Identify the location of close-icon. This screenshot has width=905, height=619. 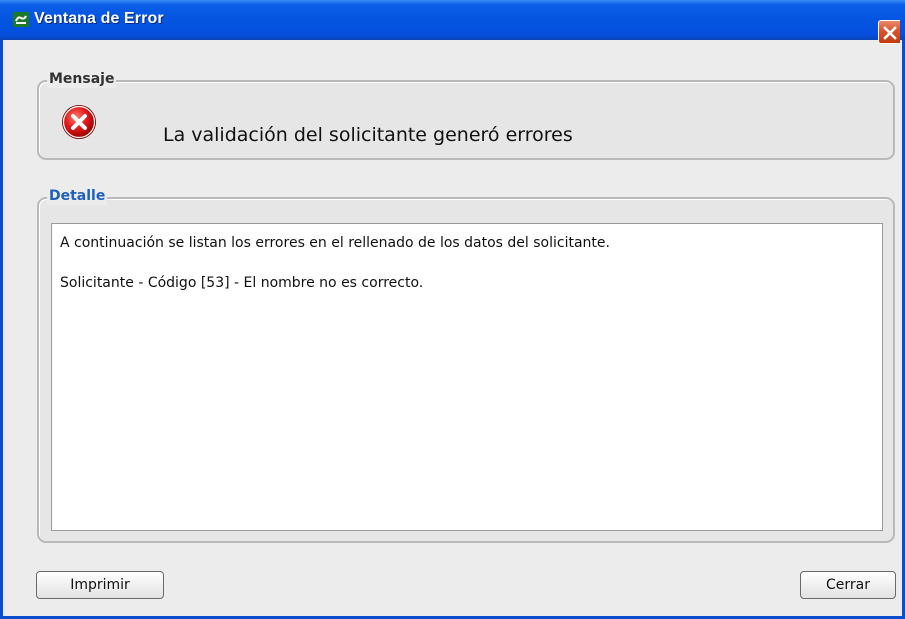
(890, 33).